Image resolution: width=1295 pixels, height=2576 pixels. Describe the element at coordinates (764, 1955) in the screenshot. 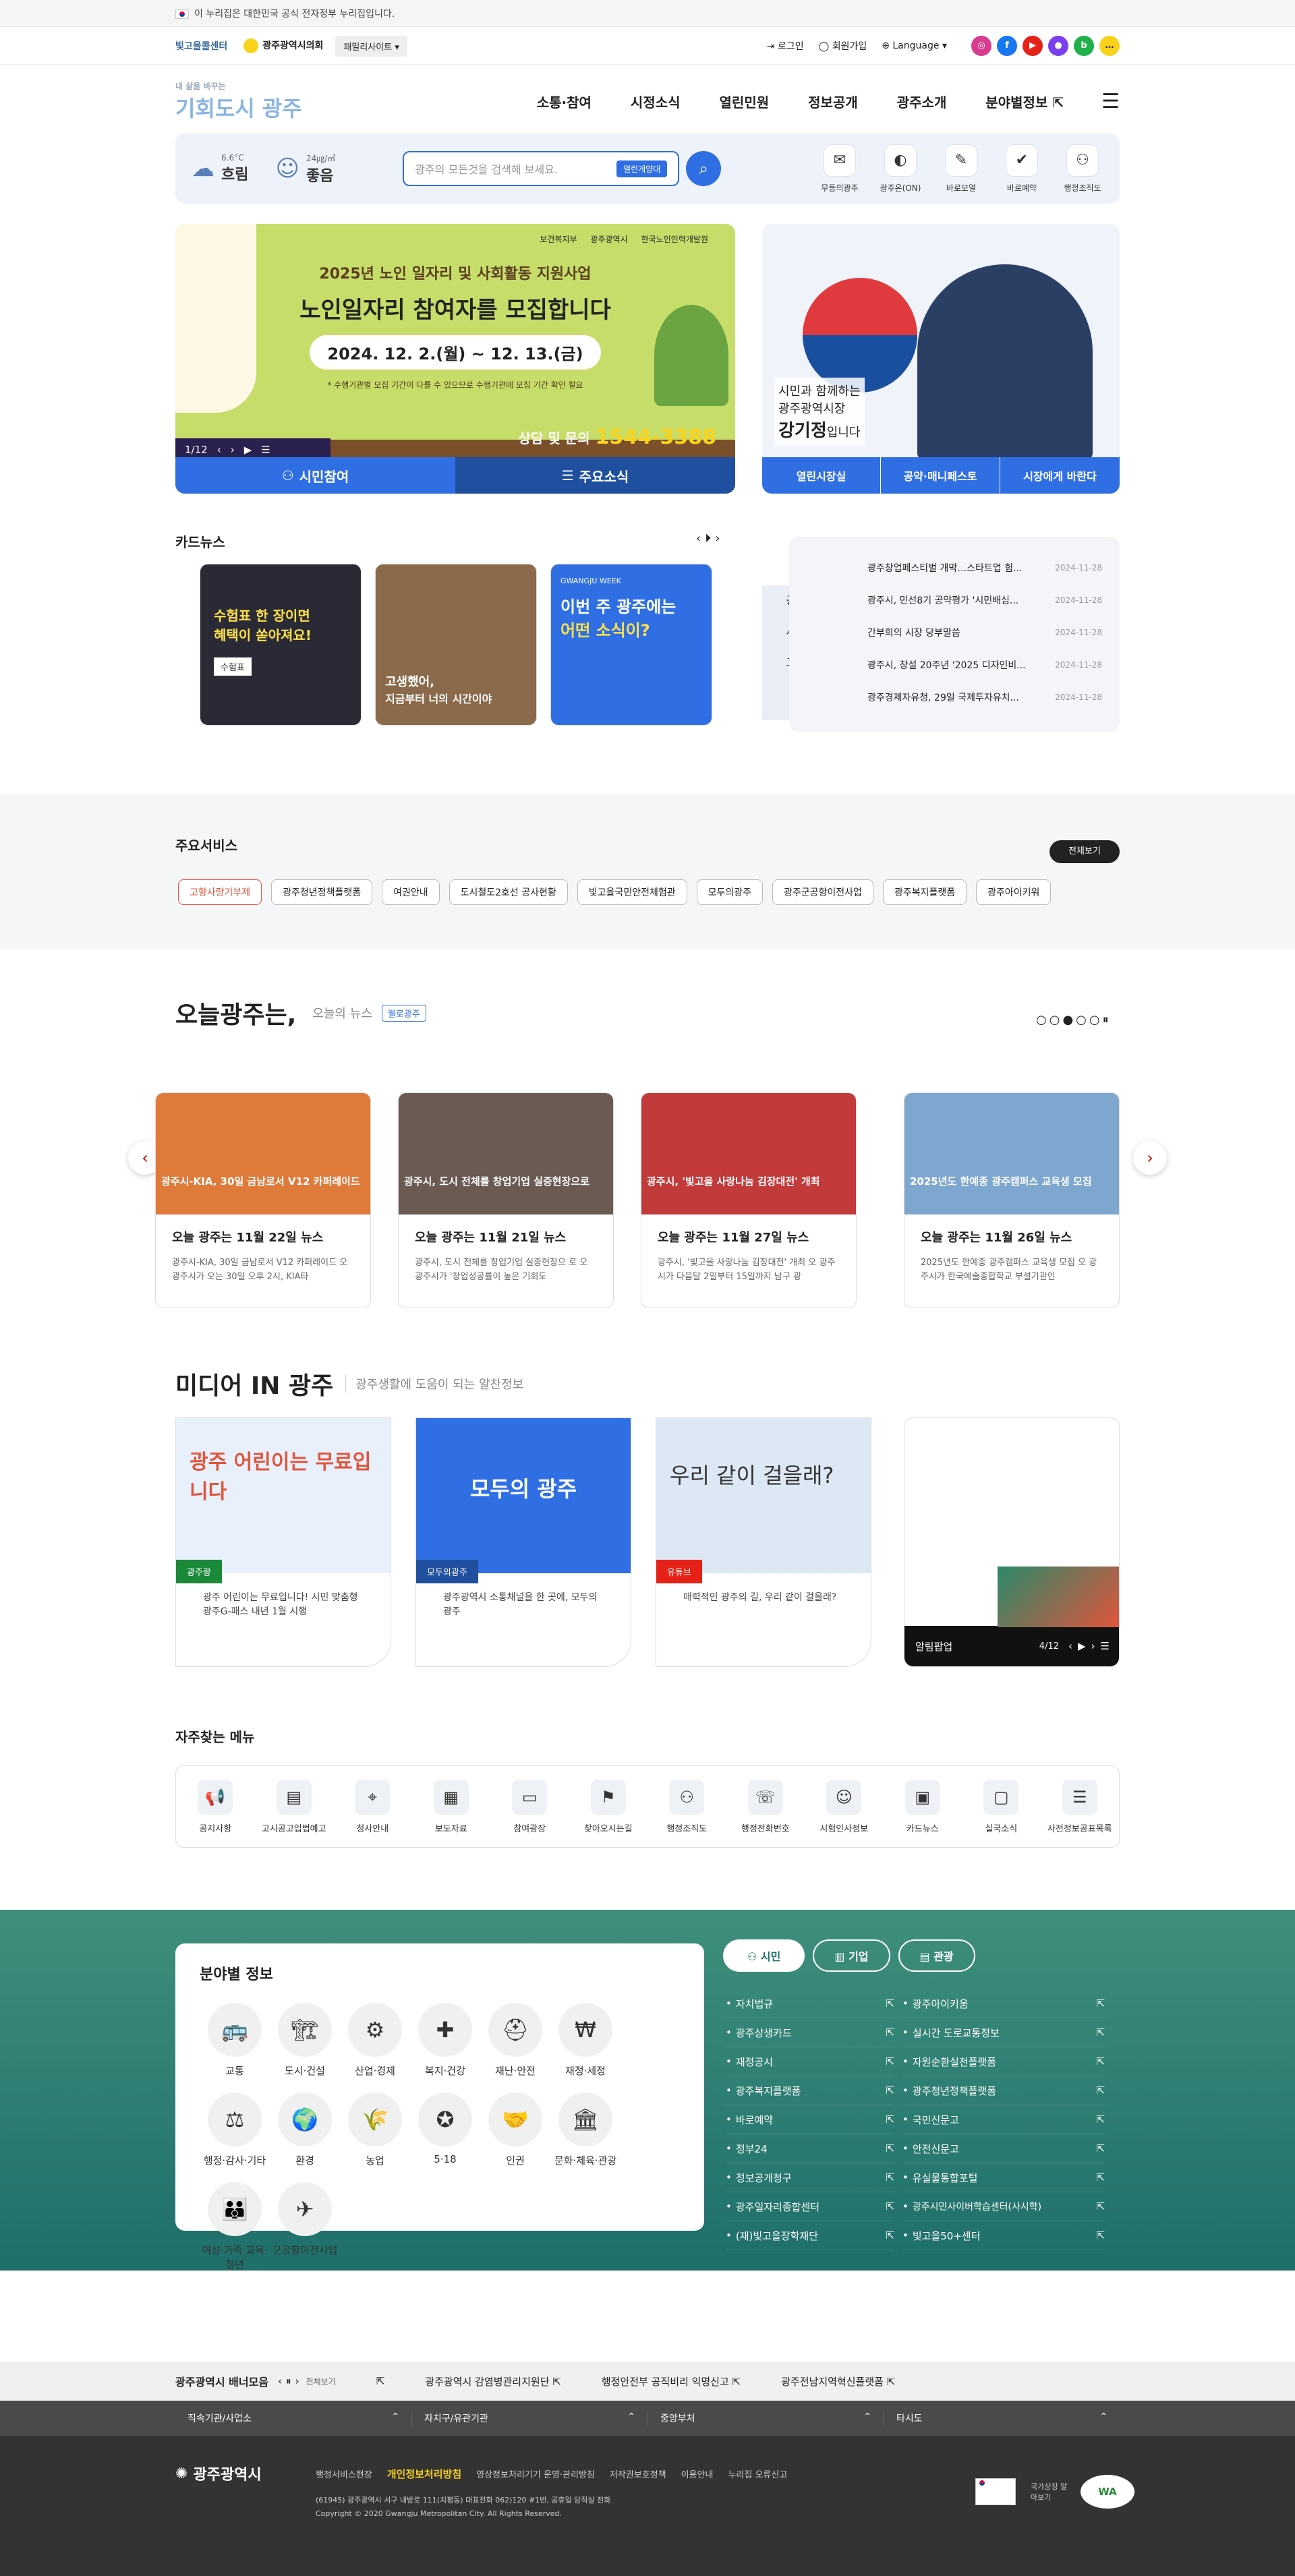

I see `tab-citizen: ⚇ 시민` at that location.